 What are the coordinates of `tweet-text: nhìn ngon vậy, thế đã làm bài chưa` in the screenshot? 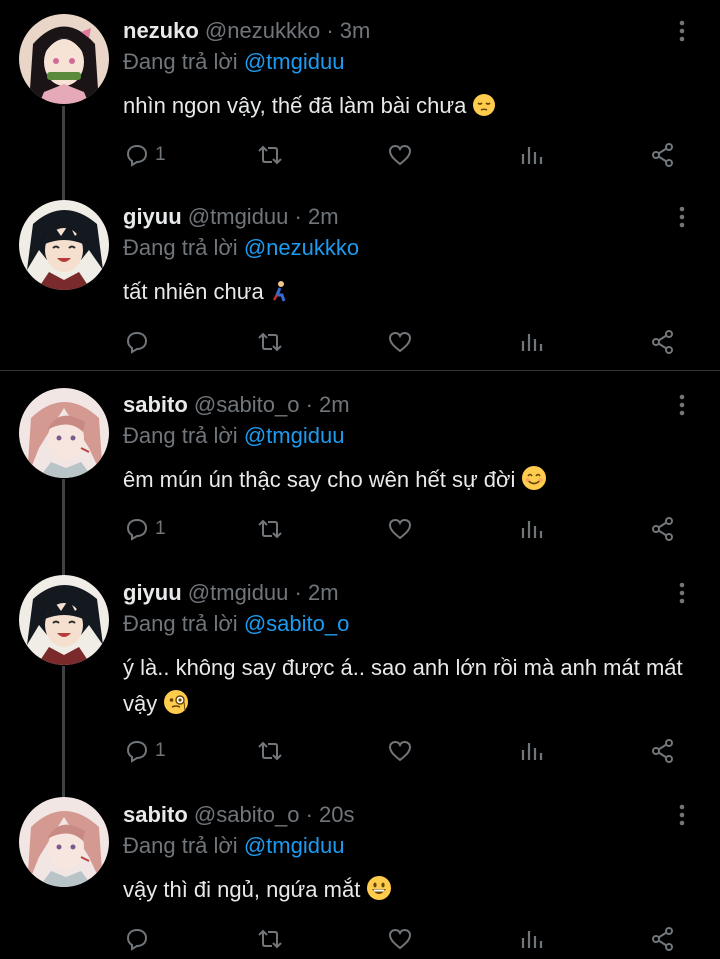 It's located at (408, 108).